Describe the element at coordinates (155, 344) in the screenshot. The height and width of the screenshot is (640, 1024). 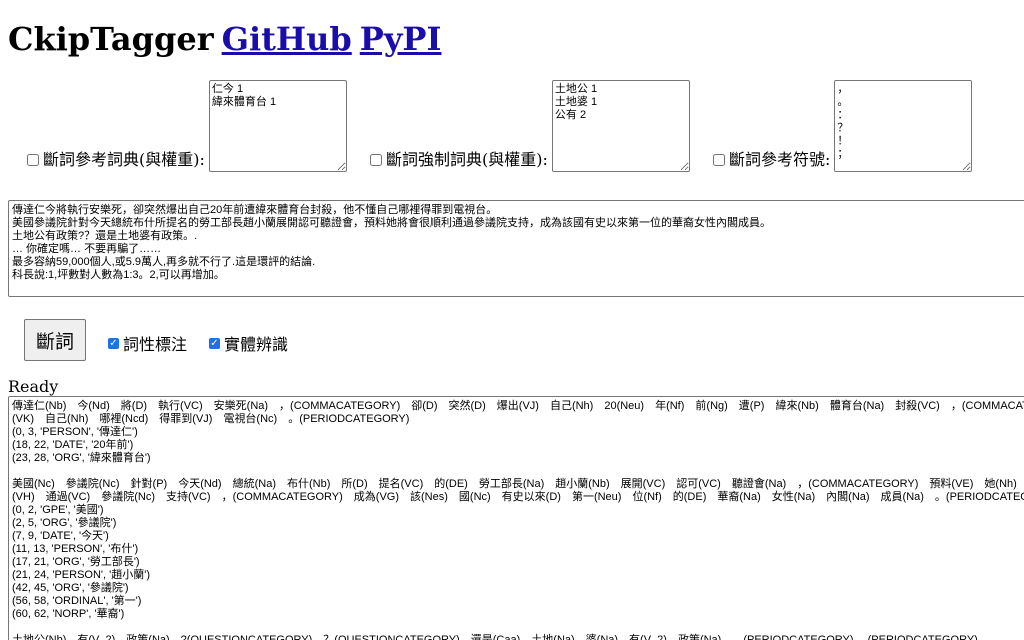
I see `pos-label: 詞性標注` at that location.